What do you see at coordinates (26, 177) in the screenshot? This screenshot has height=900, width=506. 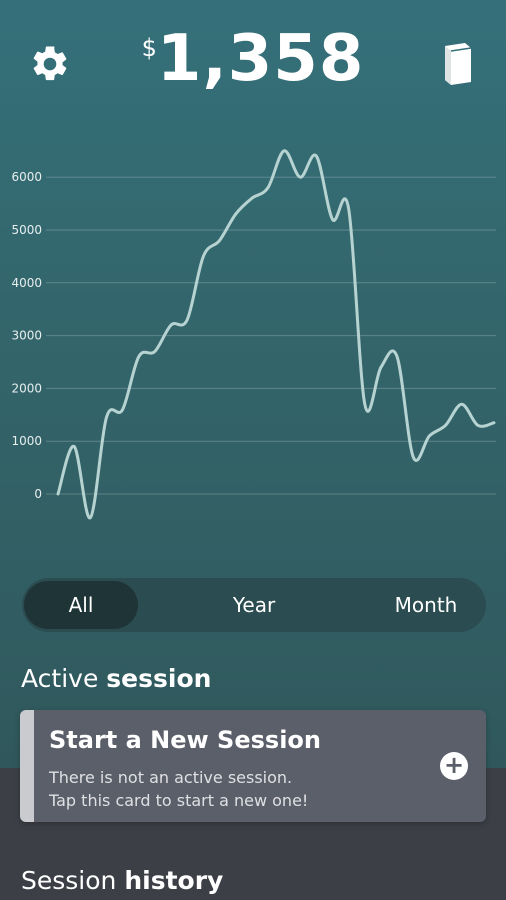 I see `y-tick-label: 6000` at bounding box center [26, 177].